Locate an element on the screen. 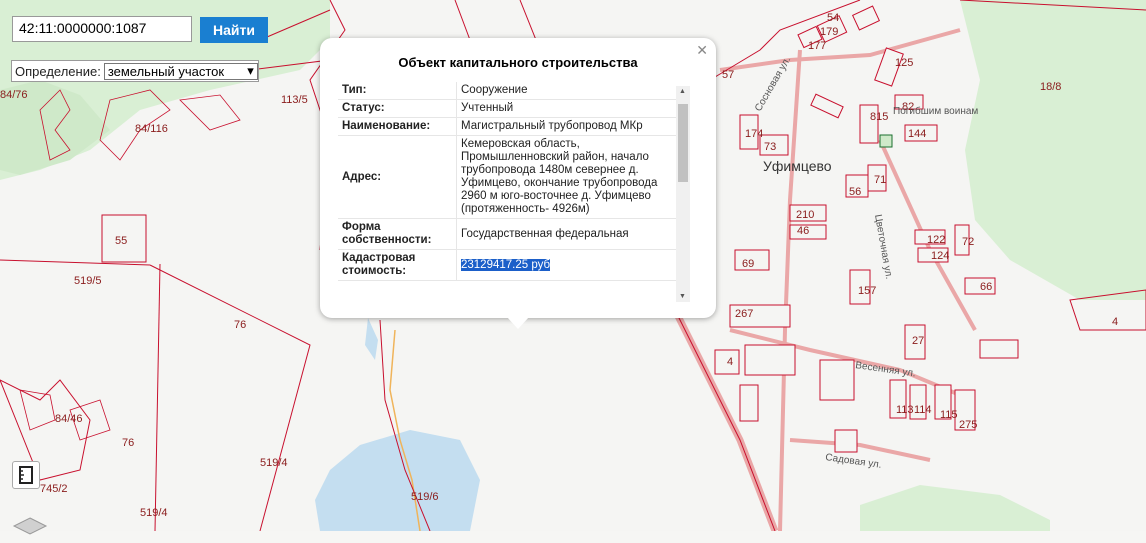  svg-text: 73 is located at coordinates (770, 147).